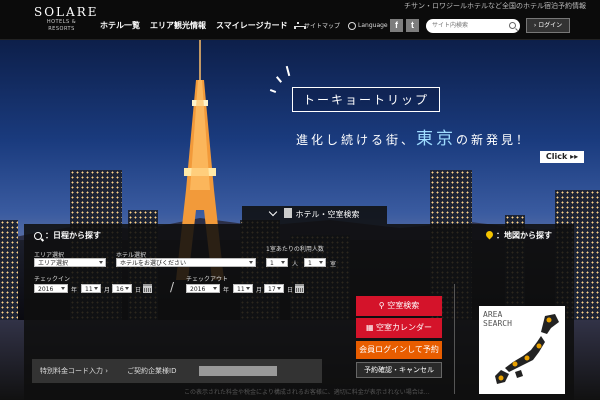 Image resolution: width=600 pixels, height=400 pixels. Describe the element at coordinates (287, 213) in the screenshot. I see `building-icon` at that location.